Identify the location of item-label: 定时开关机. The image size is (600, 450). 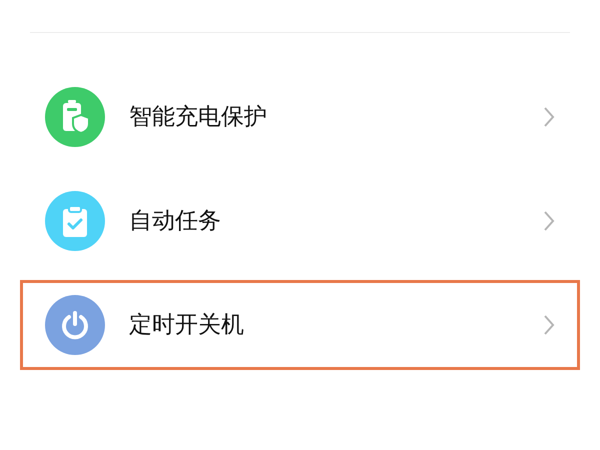
(186, 325).